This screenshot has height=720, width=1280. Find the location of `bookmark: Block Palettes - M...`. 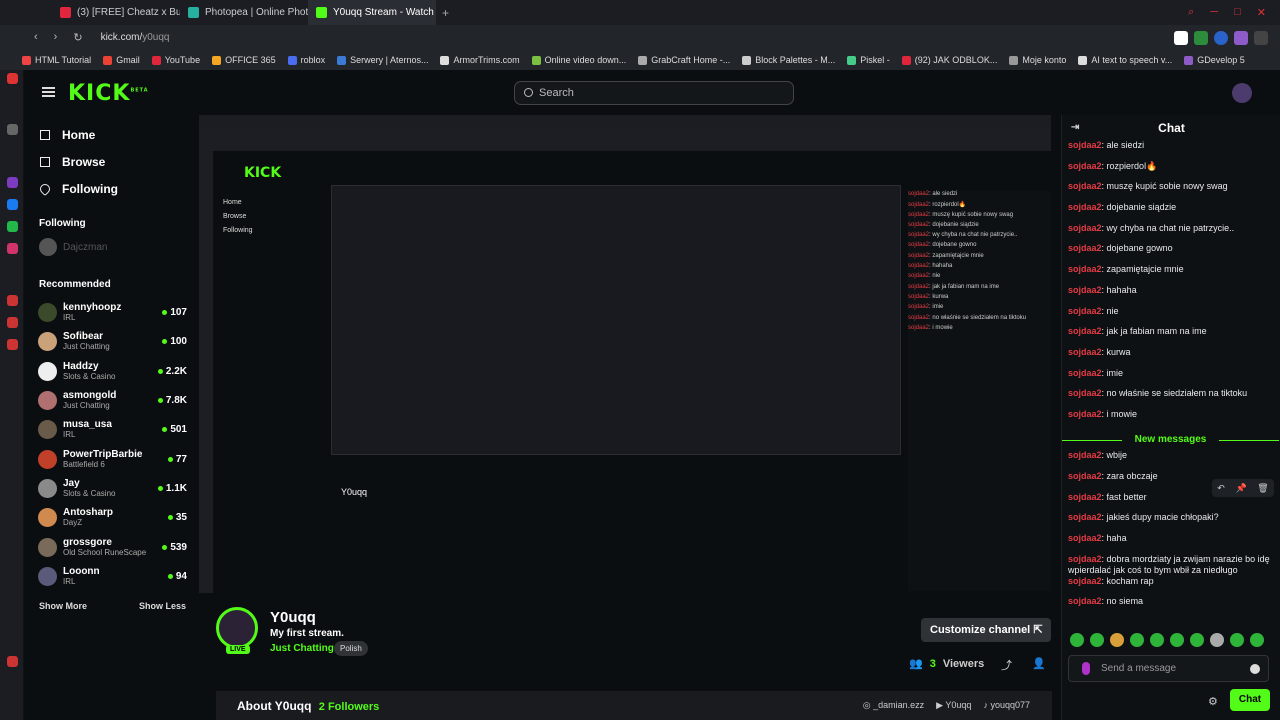

bookmark: Block Palettes - M... is located at coordinates (788, 60).